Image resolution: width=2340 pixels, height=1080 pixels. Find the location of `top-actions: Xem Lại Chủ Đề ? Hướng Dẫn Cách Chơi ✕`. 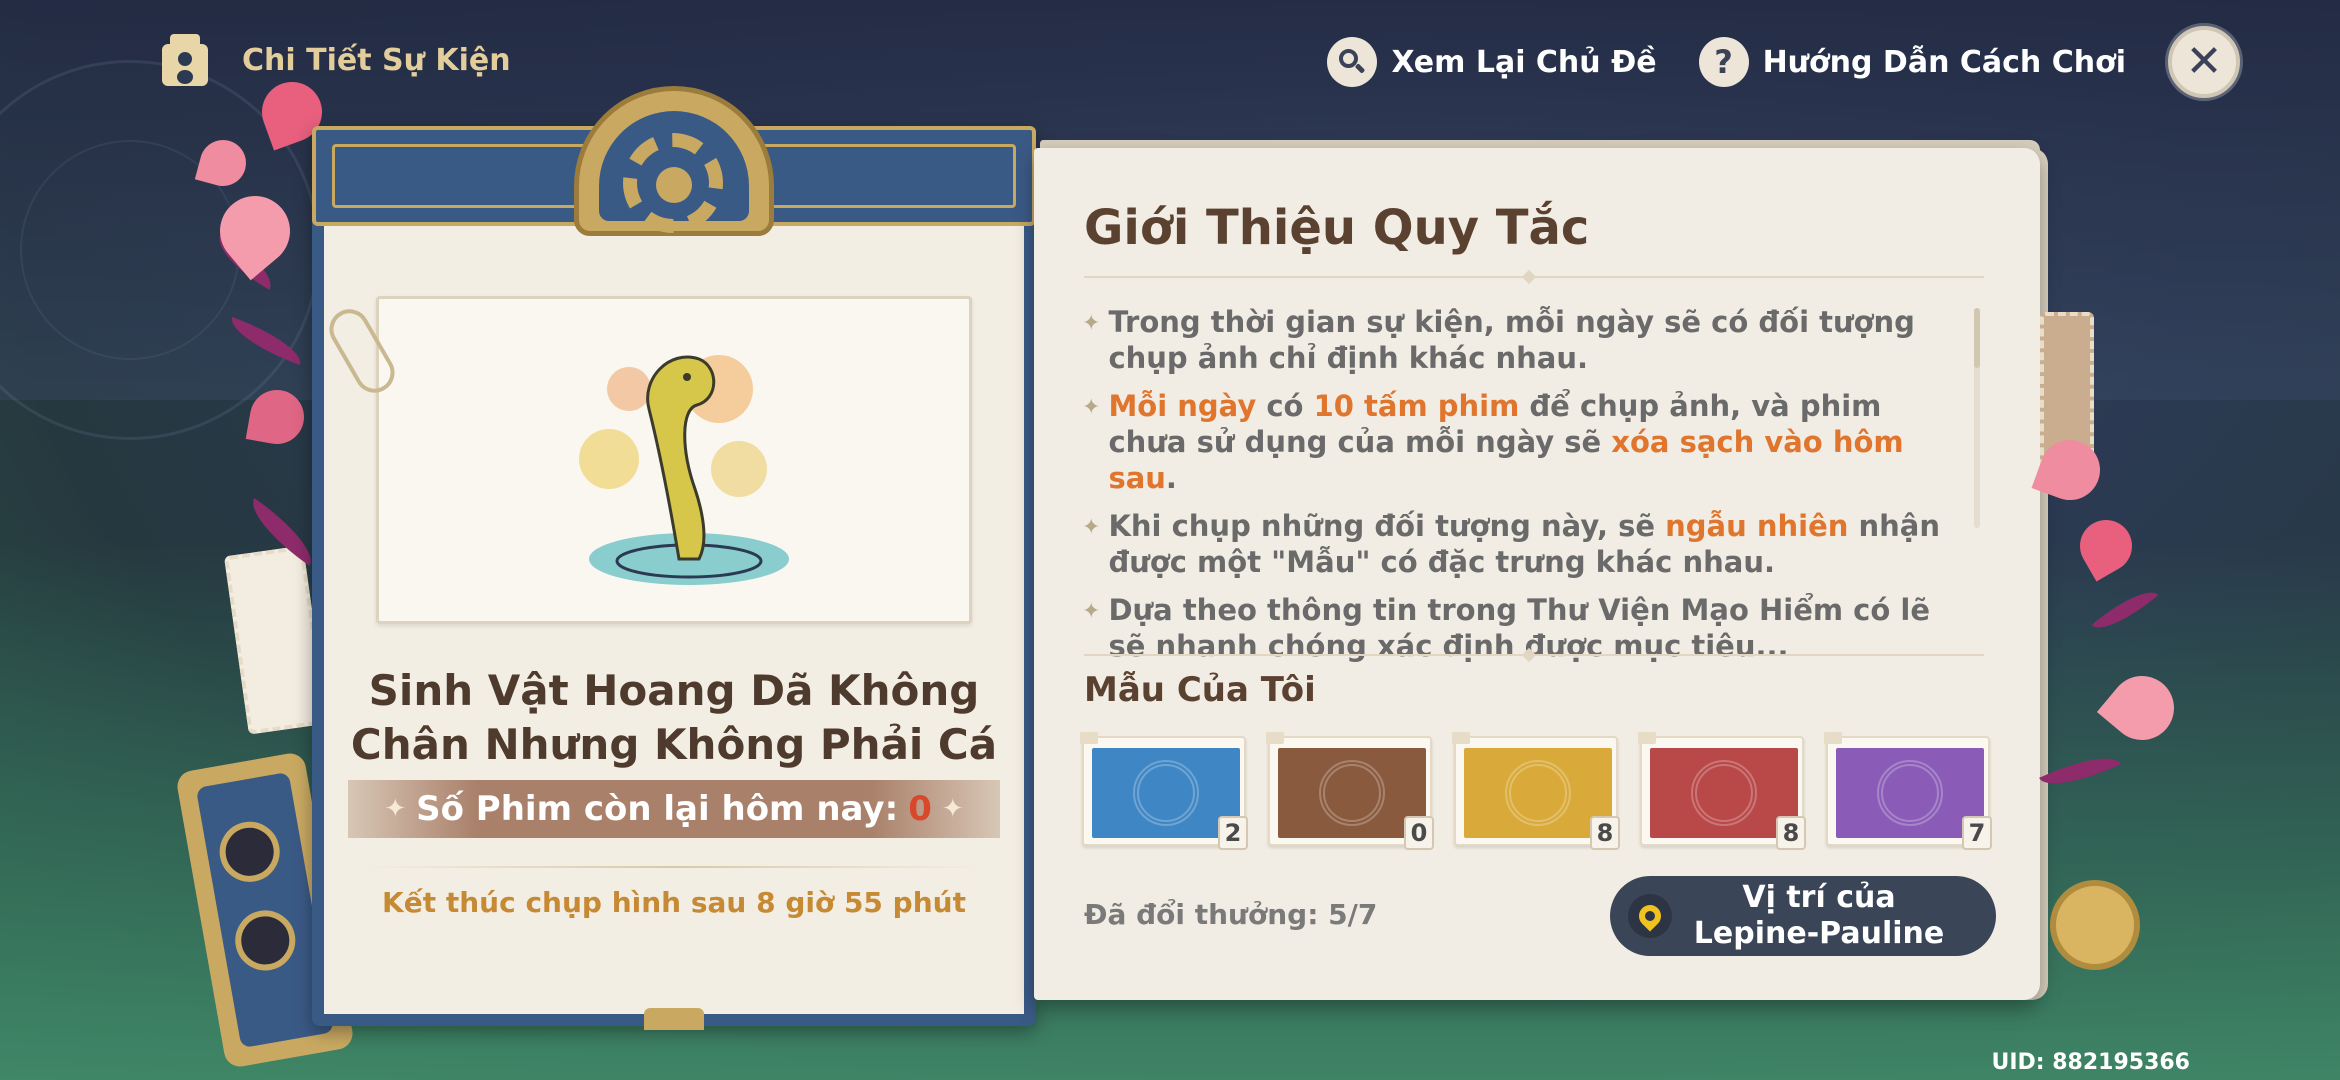

top-actions: Xem Lại Chủ Đề ? Hướng Dẫn Cách Chơi ✕ is located at coordinates (1783, 62).